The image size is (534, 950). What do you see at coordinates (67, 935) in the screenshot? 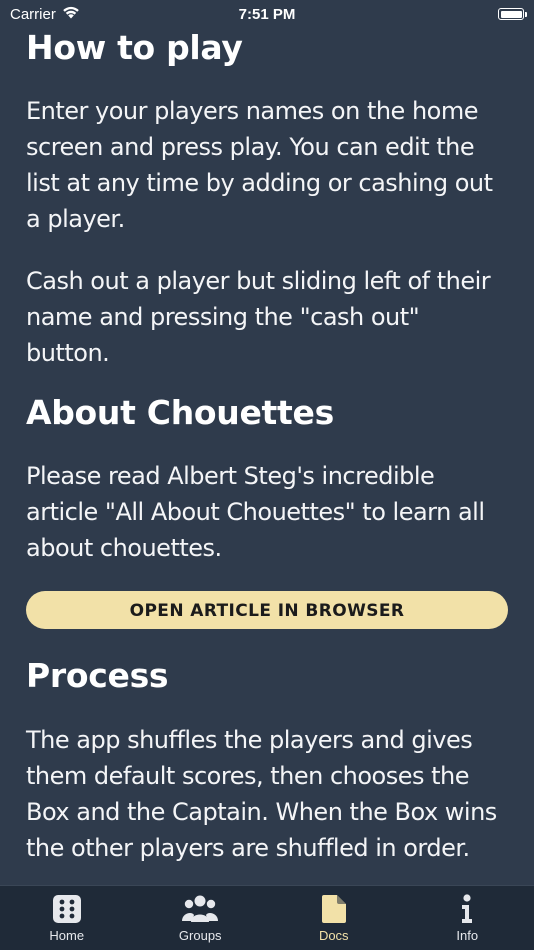
I see `tab-home-label: Home` at bounding box center [67, 935].